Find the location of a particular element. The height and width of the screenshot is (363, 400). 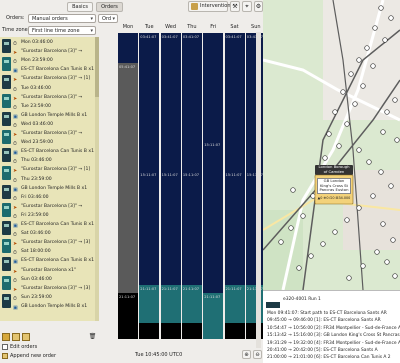

list-scrollbar is located at coordinates (97, 179).